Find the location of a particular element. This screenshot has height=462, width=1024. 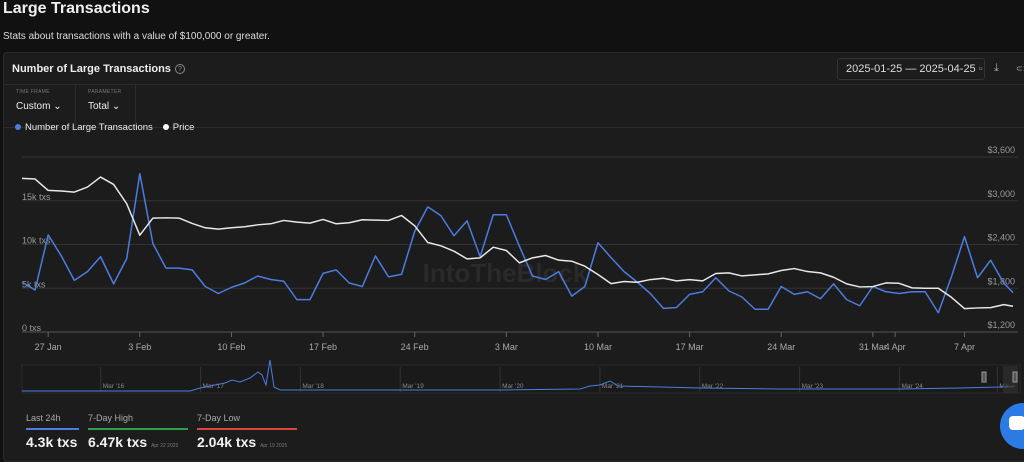

stat-label: 7-Day High is located at coordinates (138, 418).